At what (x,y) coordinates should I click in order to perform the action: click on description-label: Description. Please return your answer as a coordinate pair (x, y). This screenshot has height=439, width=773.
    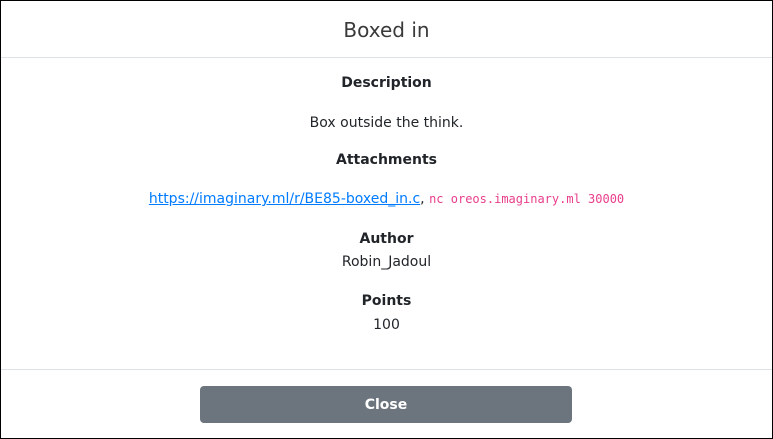
    Looking at the image, I should click on (386, 83).